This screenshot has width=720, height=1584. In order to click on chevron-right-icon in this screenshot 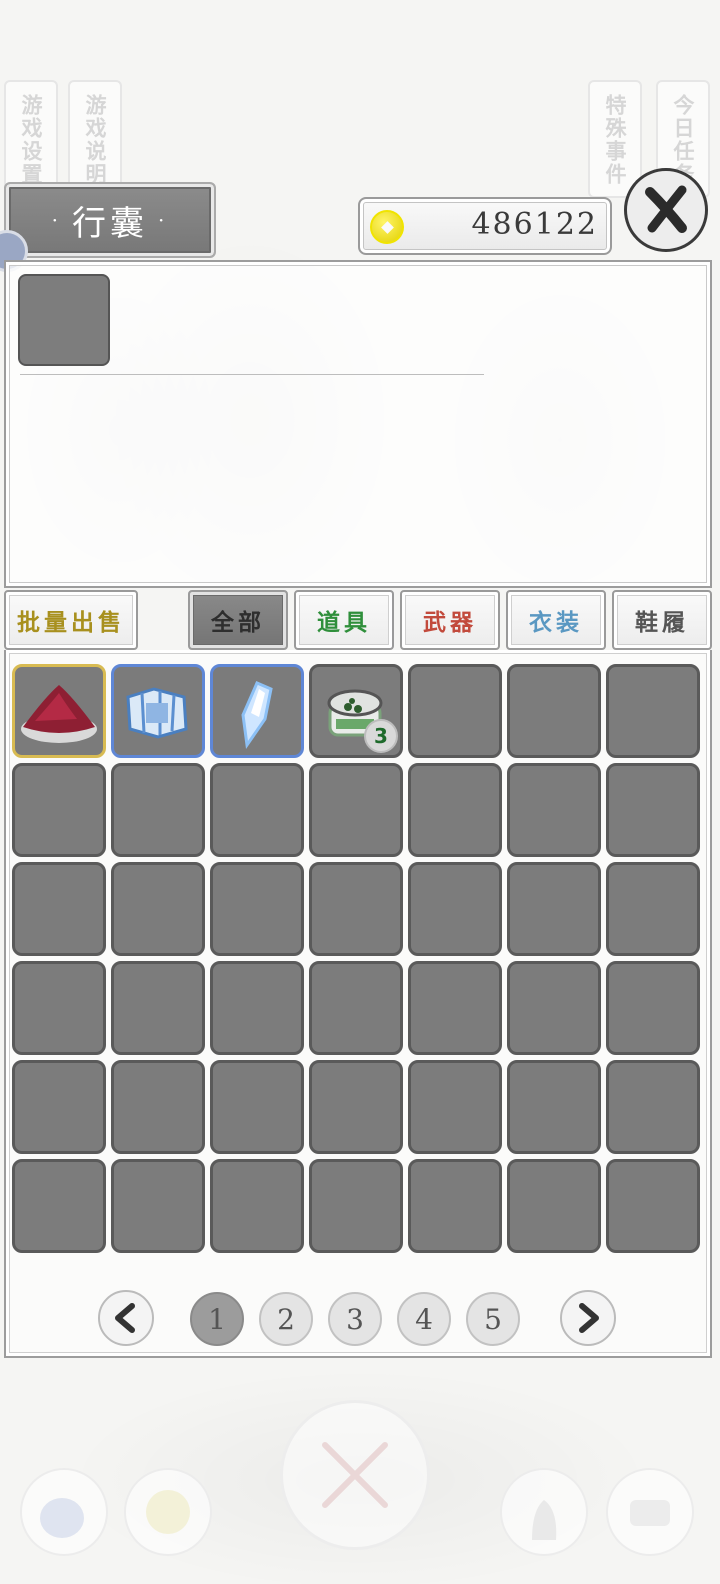, I will do `click(589, 1318)`.